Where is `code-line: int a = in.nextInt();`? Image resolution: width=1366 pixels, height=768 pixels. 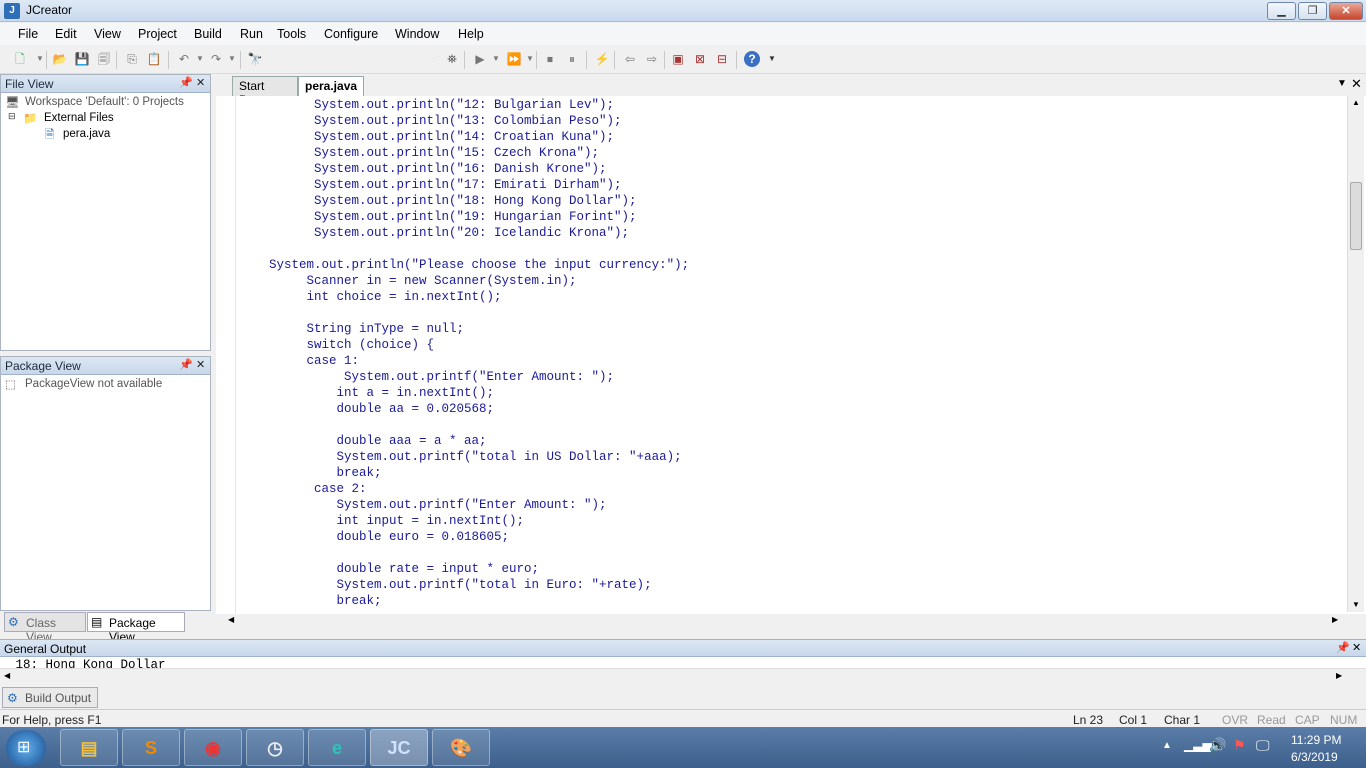 code-line: int a = in.nextInt(); is located at coordinates (471, 393).